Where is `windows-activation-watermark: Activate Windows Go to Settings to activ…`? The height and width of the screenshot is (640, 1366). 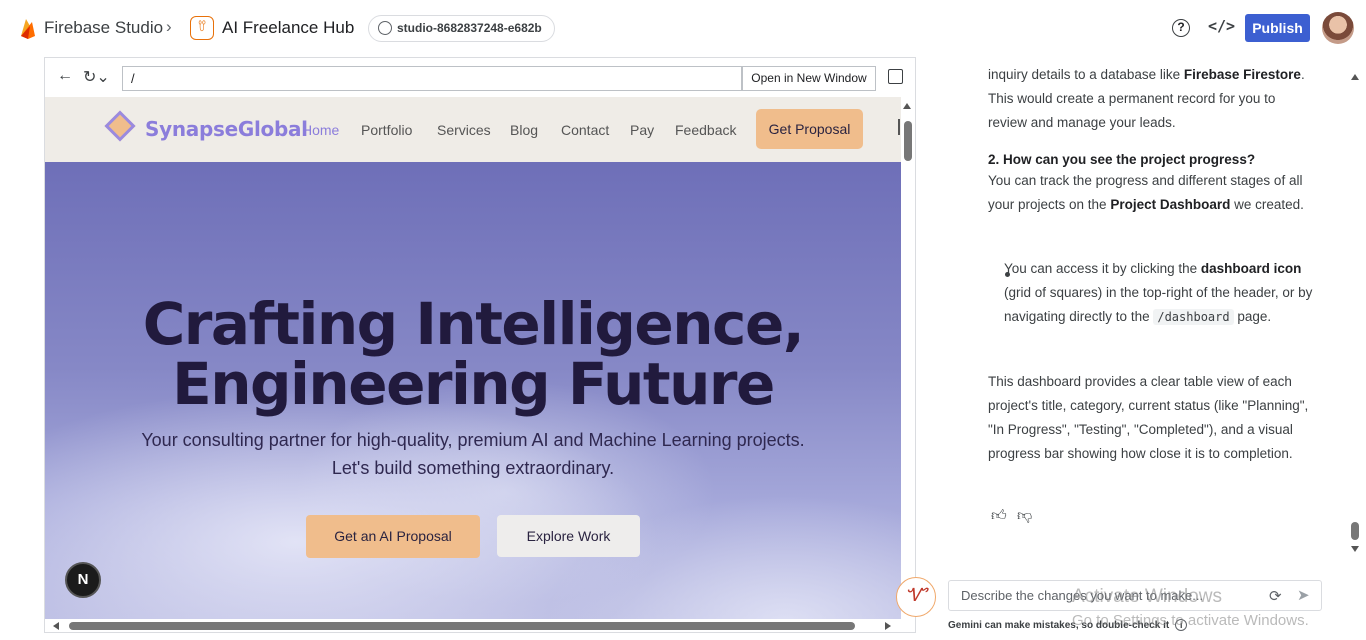
windows-activation-watermark: Activate Windows Go to Settings to activ… is located at coordinates (1190, 609).